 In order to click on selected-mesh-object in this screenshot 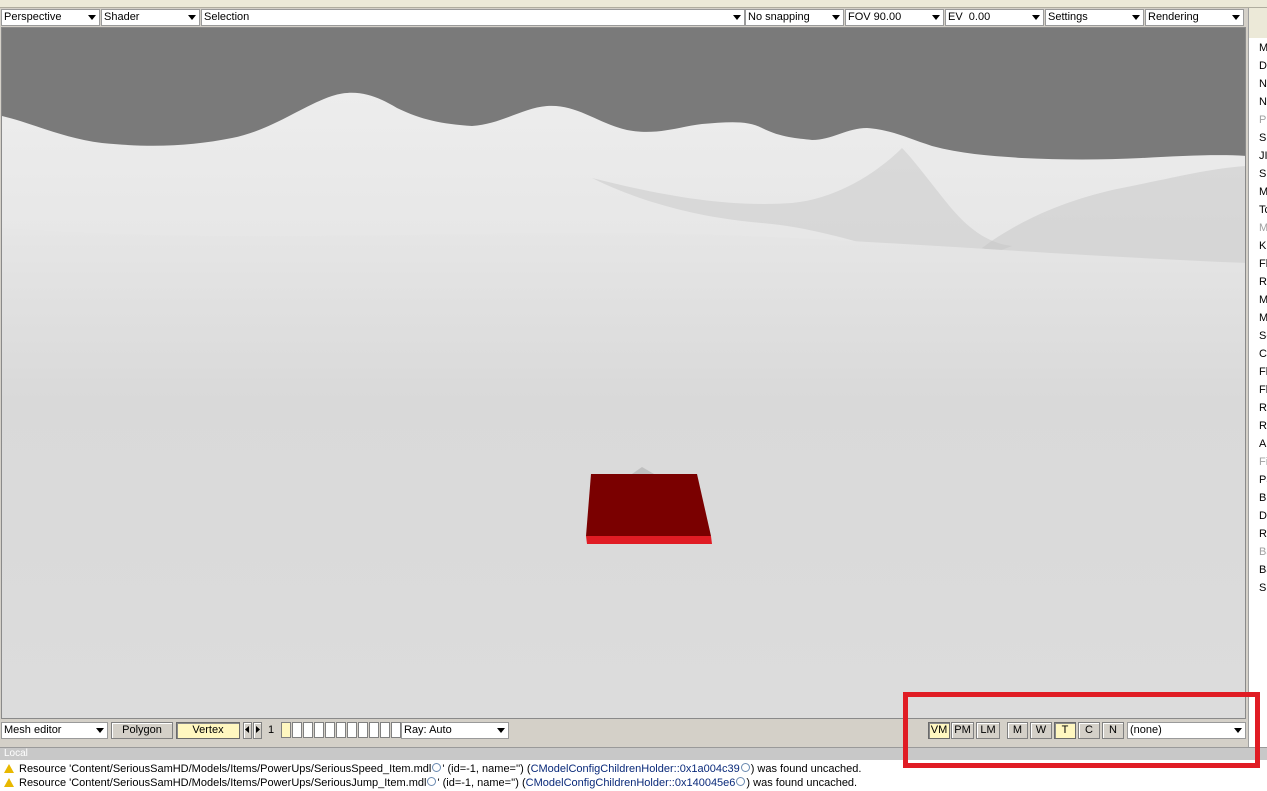, I will do `click(649, 505)`.